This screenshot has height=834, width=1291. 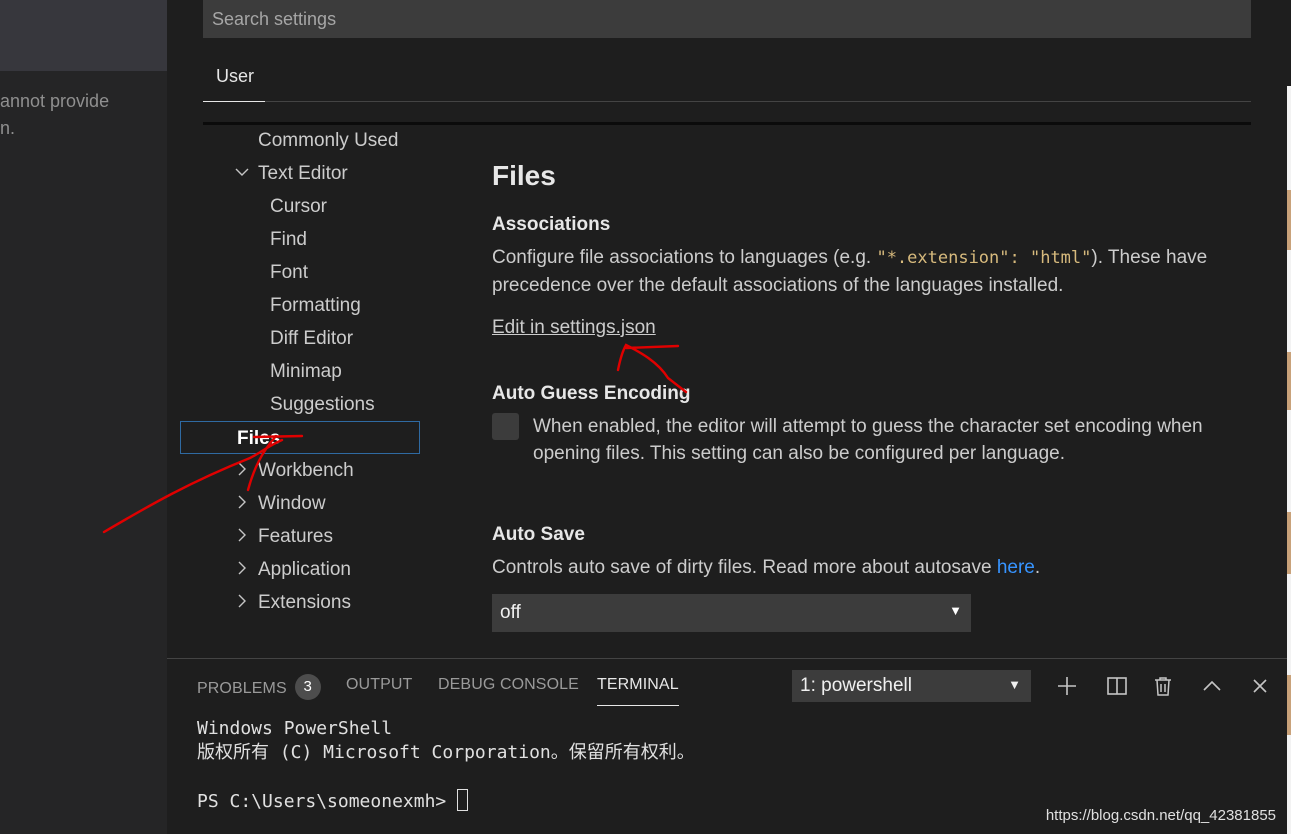 I want to click on trash-icon, so click(x=1163, y=686).